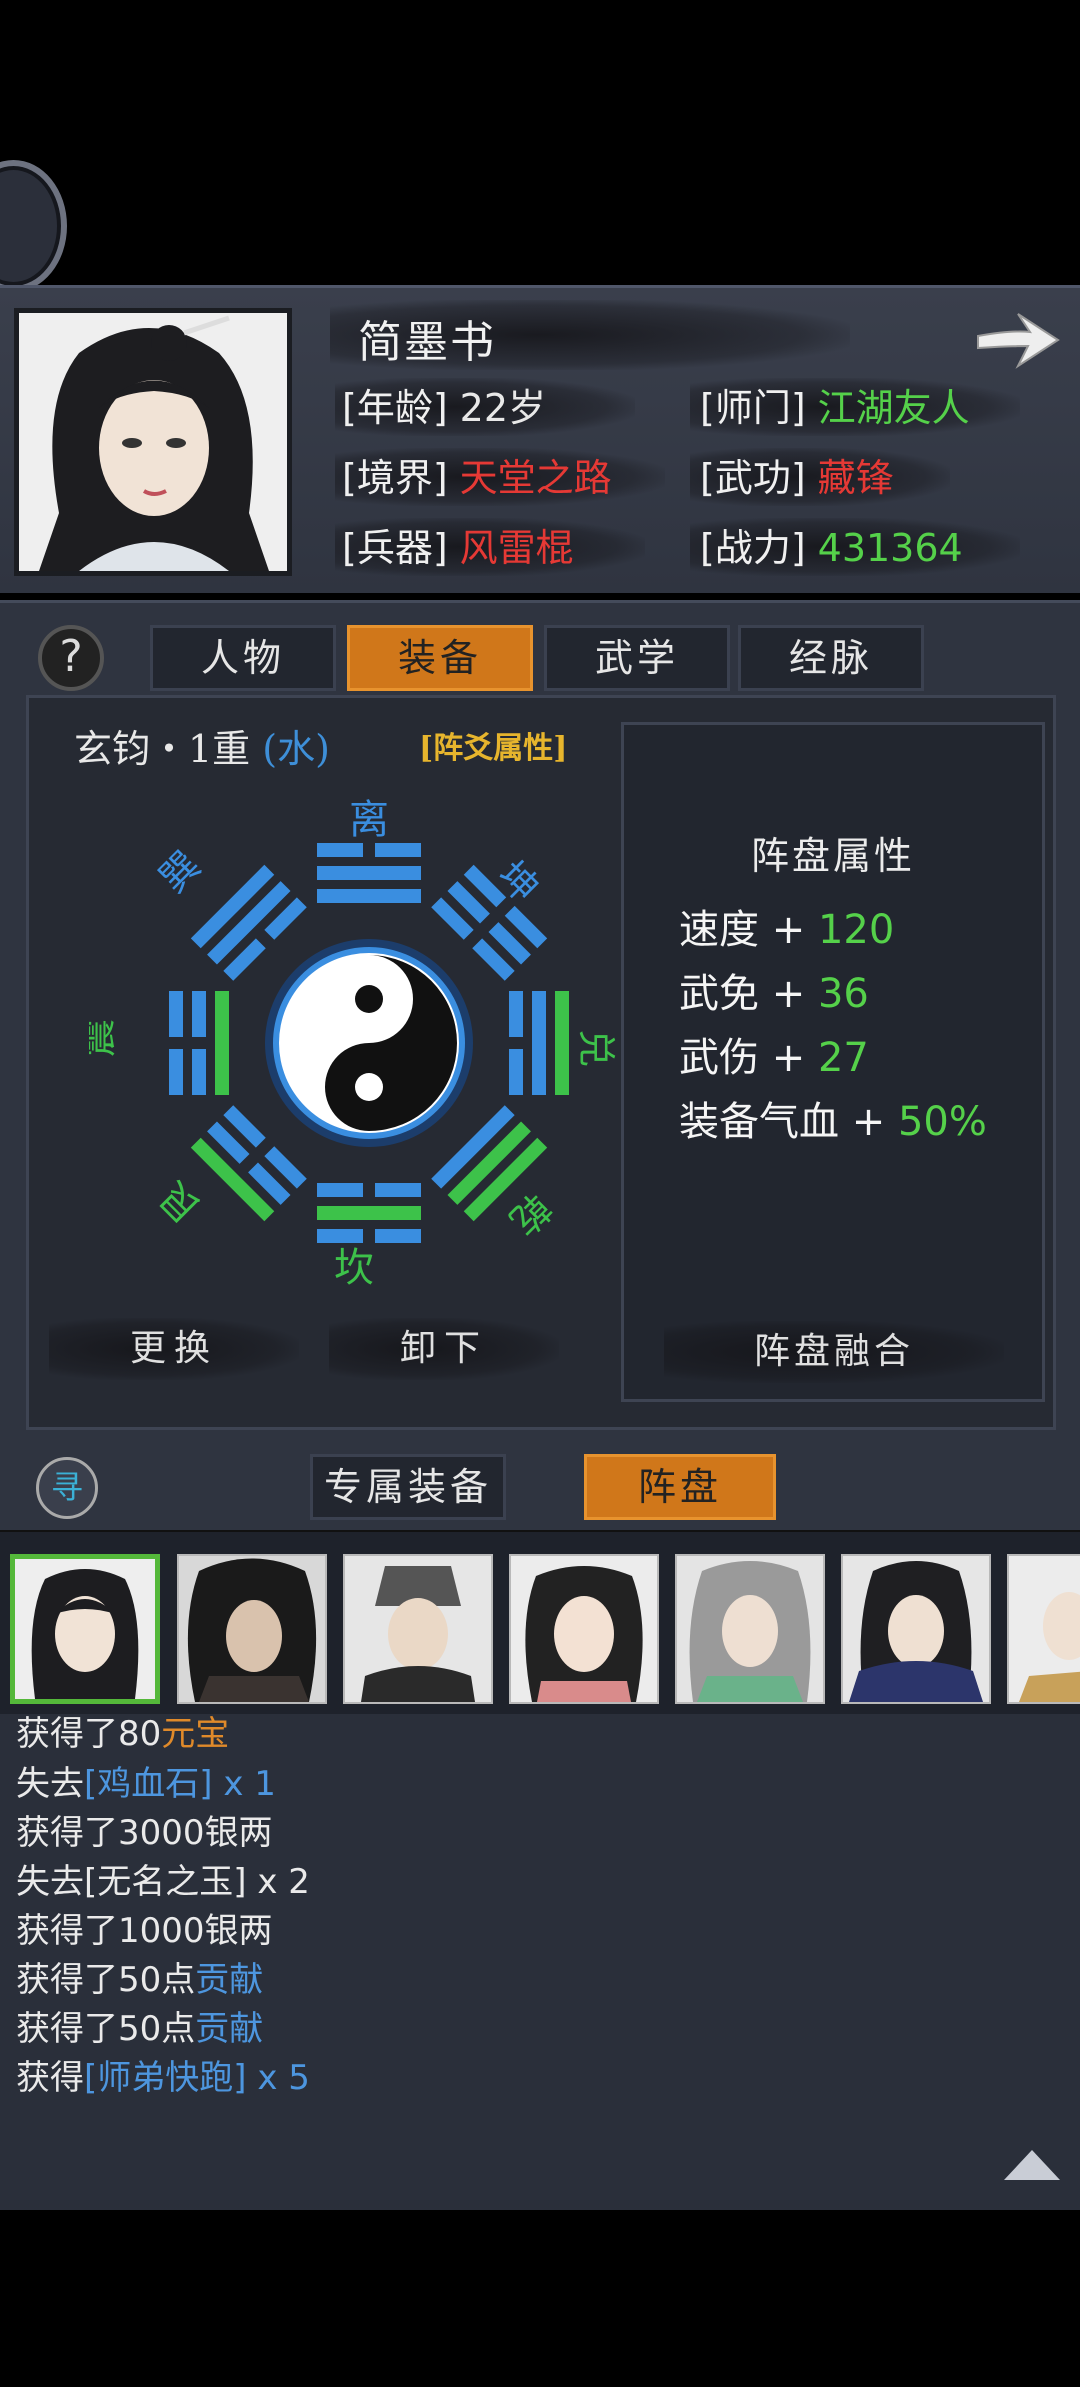  Describe the element at coordinates (144, 1931) in the screenshot. I see `log-line: 获得了1000银两` at that location.